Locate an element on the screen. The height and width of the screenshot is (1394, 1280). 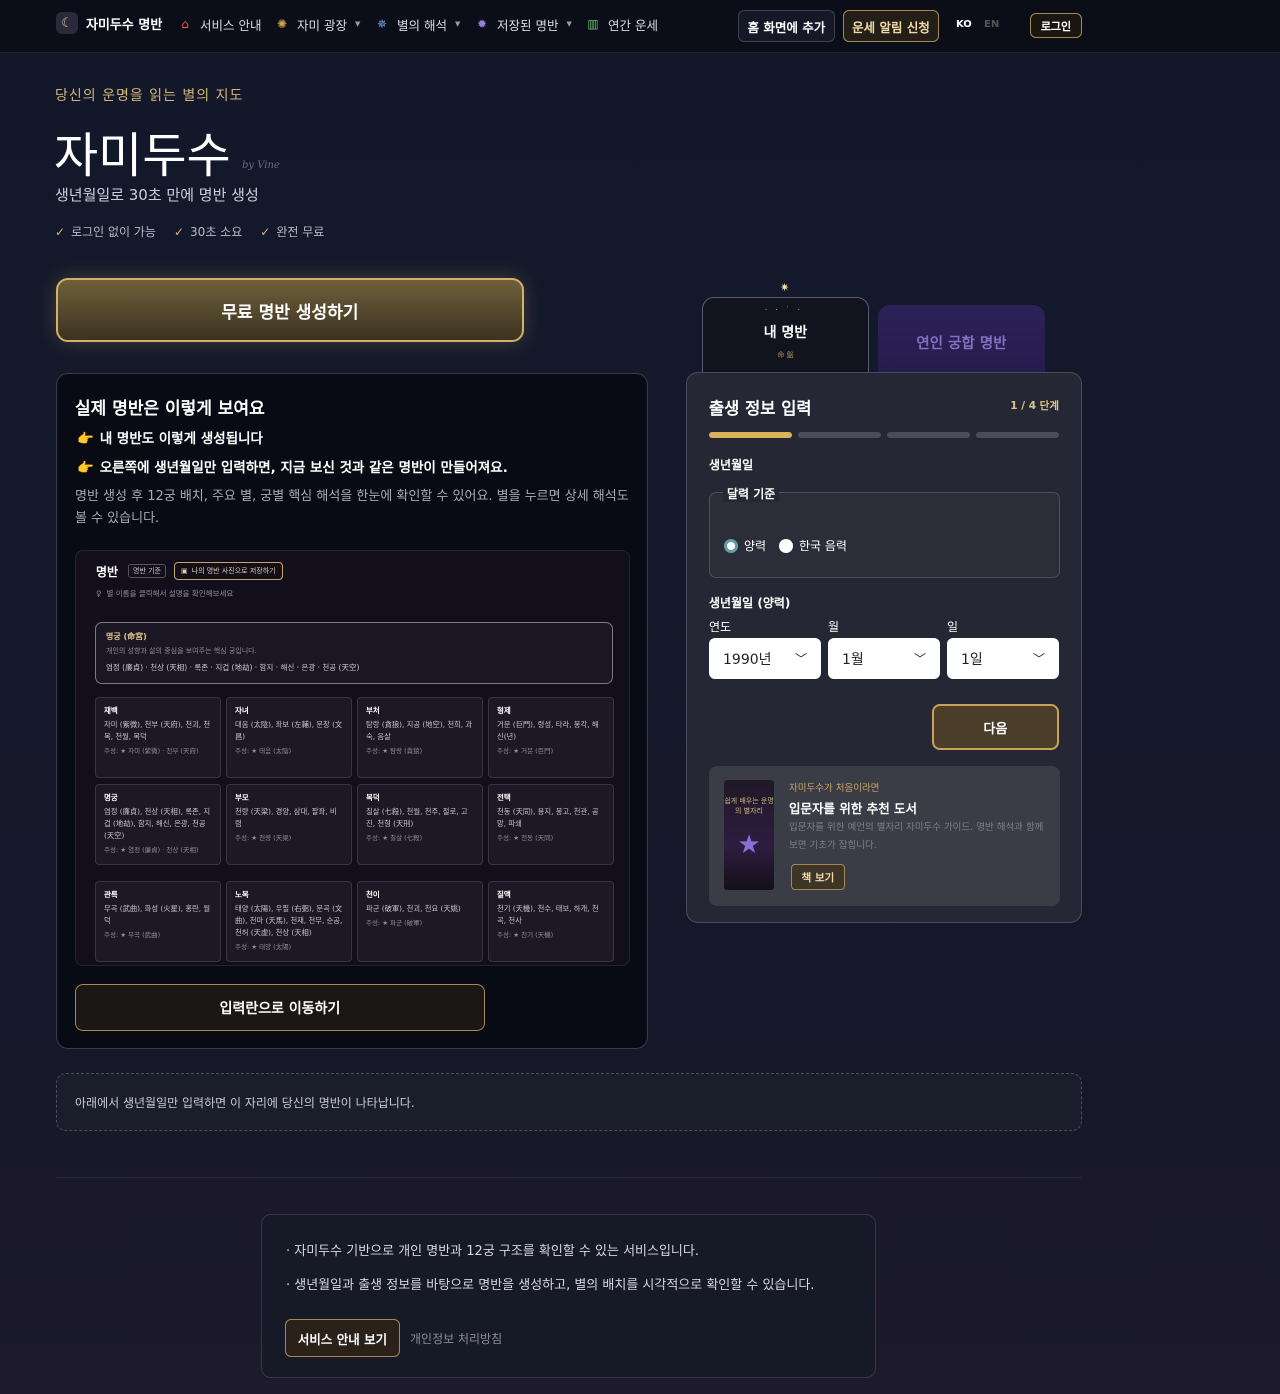
palace-stars: 천기 (天機), 천수, 태보, 하개, 천곡, 천사 is located at coordinates (548, 914).